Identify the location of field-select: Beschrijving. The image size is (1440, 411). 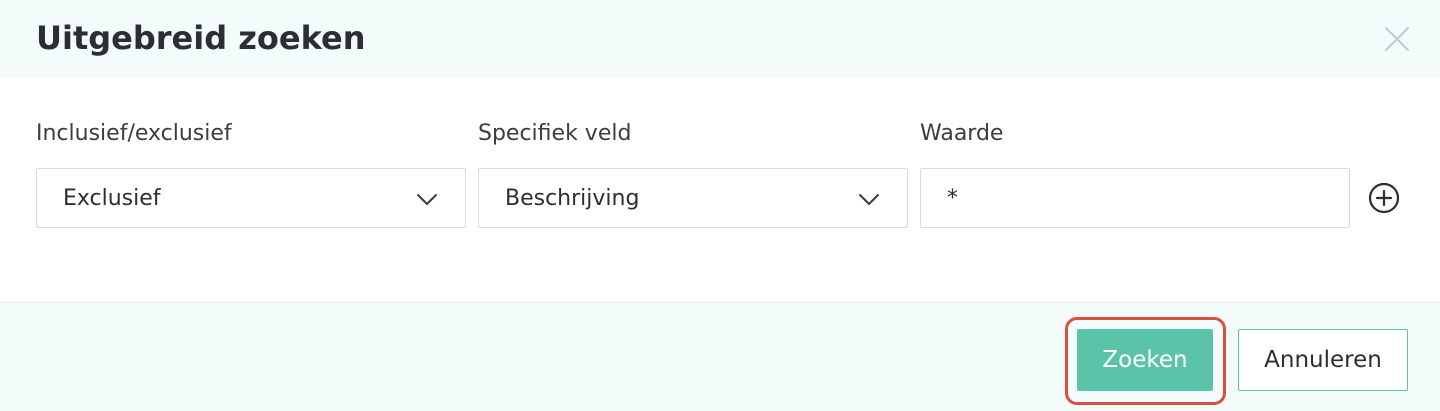
(693, 198).